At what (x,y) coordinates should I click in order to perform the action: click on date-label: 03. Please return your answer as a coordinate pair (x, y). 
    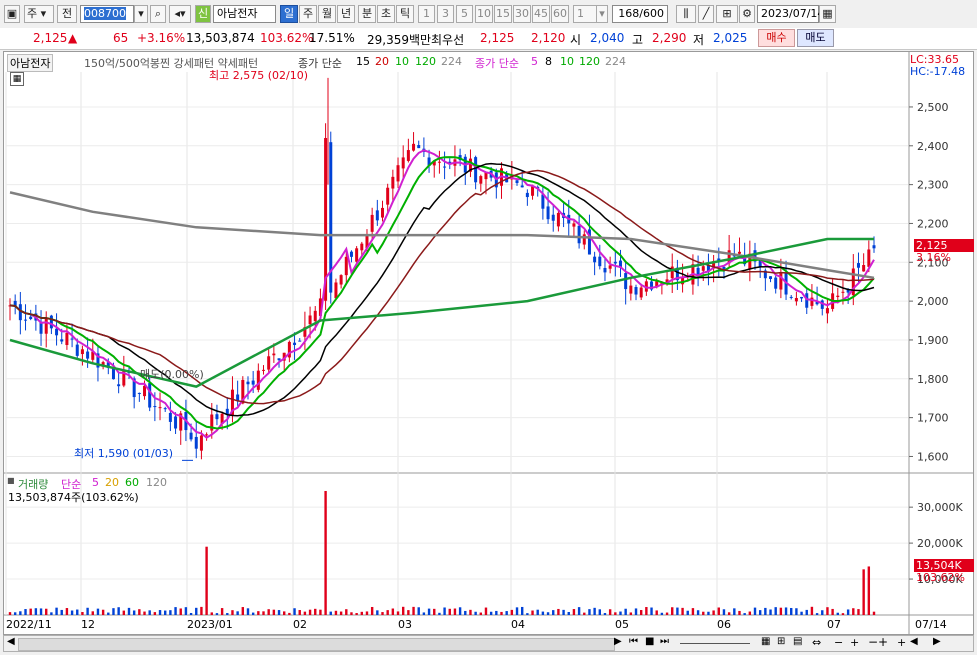
    Looking at the image, I should click on (405, 624).